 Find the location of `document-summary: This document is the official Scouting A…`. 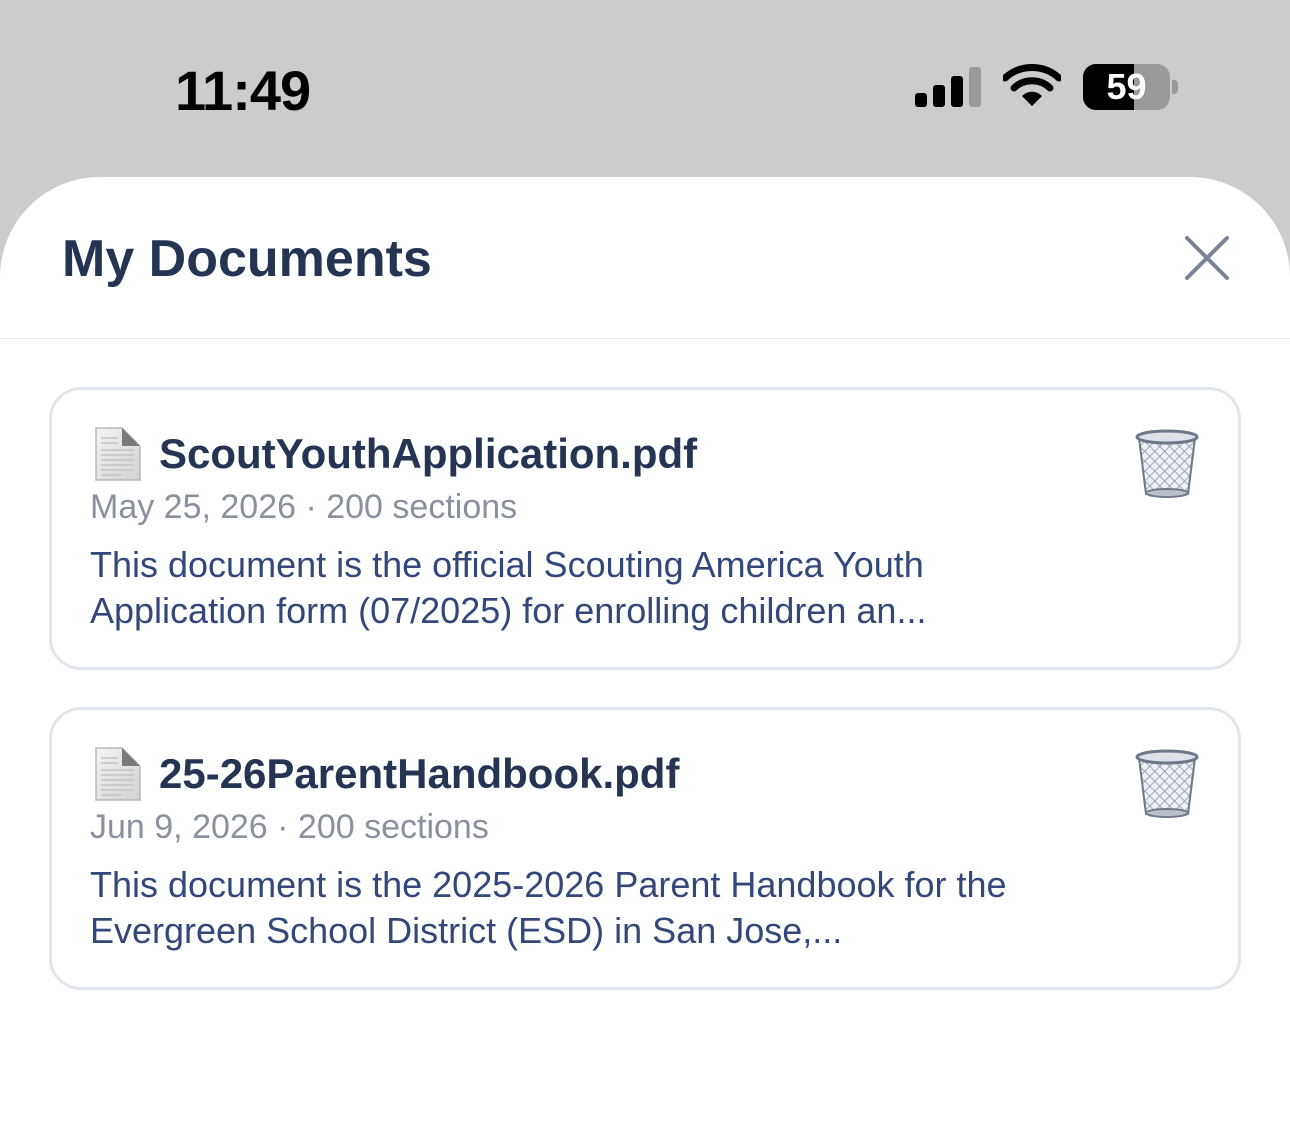

document-summary: This document is the official Scouting A… is located at coordinates (508, 587).